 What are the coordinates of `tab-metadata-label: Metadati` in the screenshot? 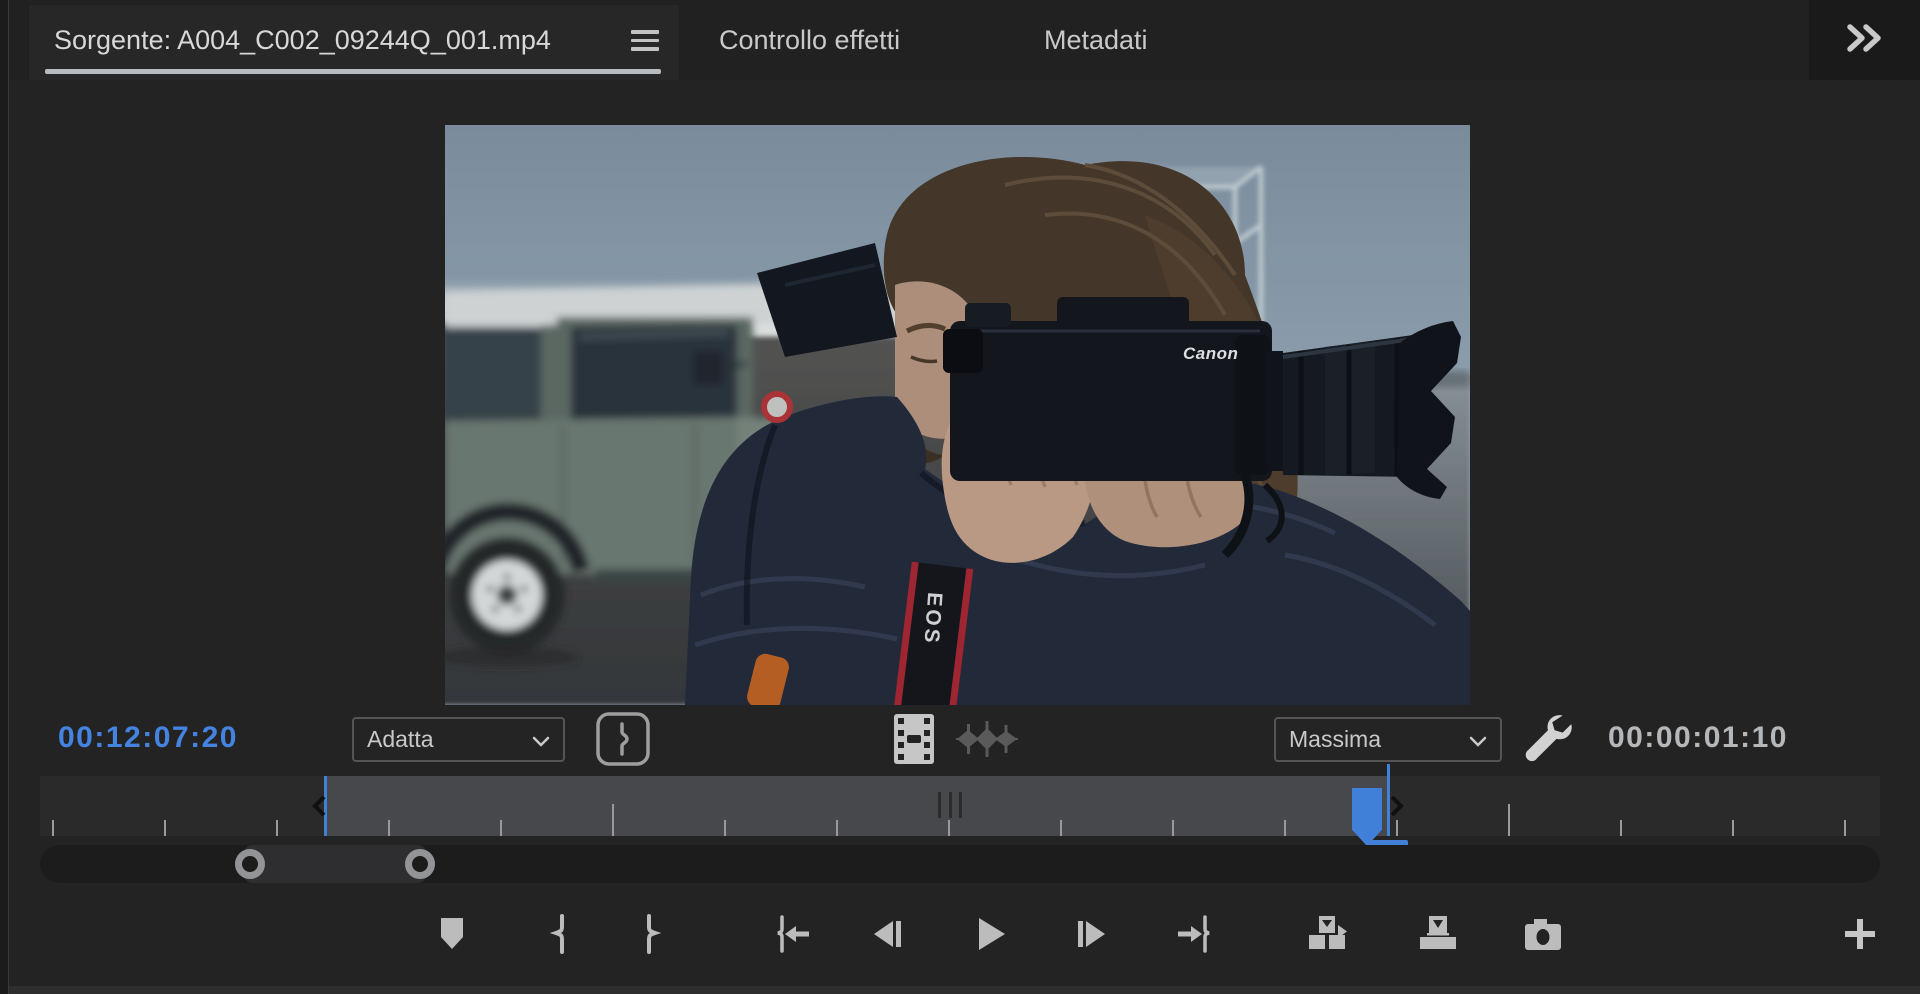 It's located at (1096, 39).